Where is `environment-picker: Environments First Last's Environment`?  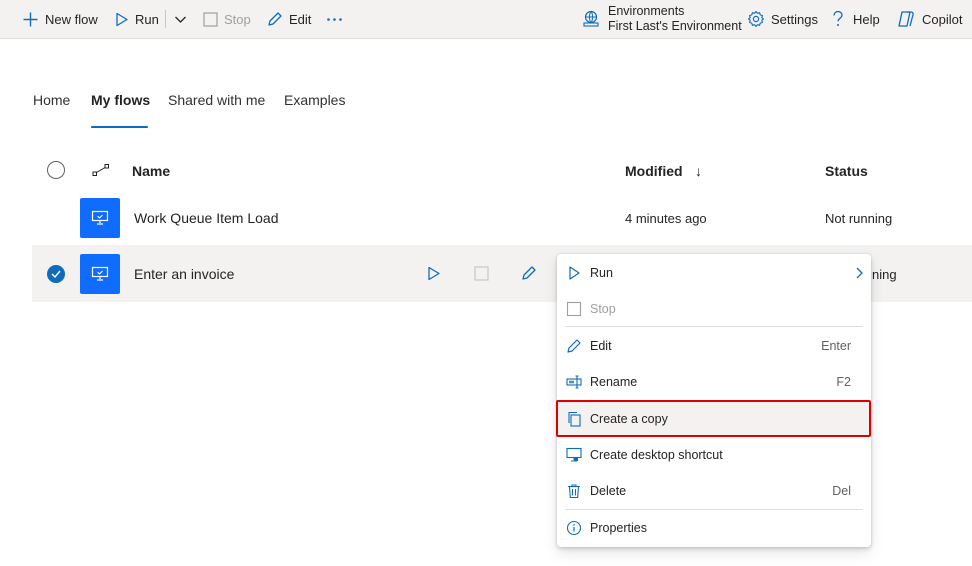 environment-picker: Environments First Last's Environment is located at coordinates (662, 19).